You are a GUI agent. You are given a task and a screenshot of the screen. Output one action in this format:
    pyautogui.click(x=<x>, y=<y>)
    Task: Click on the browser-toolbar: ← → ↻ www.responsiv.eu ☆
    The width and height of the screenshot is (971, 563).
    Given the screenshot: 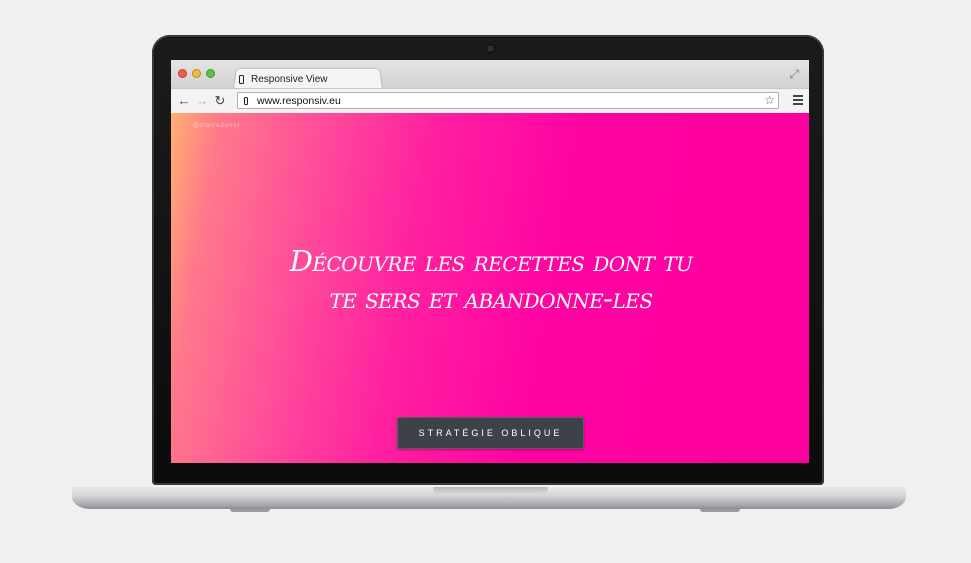 What is the action you would take?
    pyautogui.click(x=490, y=101)
    